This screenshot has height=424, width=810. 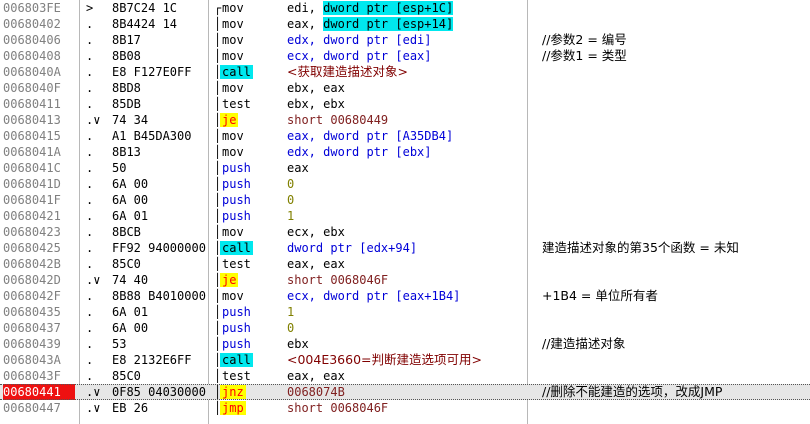 What do you see at coordinates (93, 120) in the screenshot?
I see `jump-marker: .∨` at bounding box center [93, 120].